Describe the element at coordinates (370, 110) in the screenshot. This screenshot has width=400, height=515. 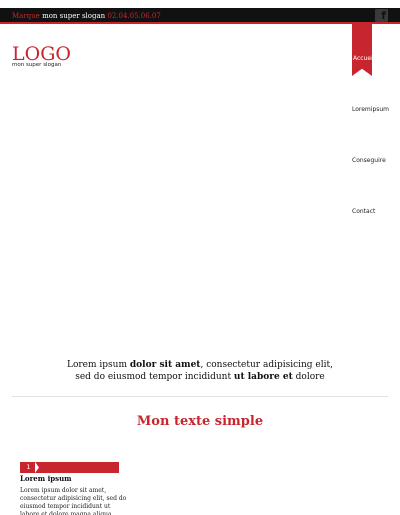
I see `nav-item-loremipsum: Loremipsum` at that location.